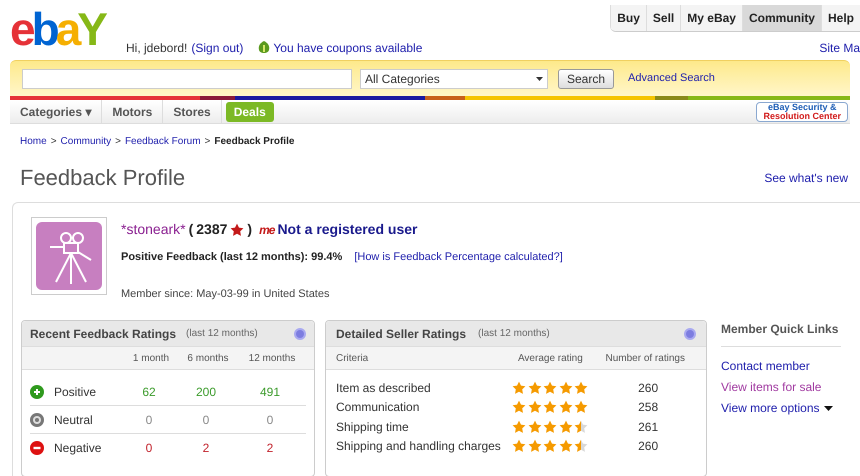 The image size is (860, 476). What do you see at coordinates (69, 256) in the screenshot?
I see `camera-tripod-icon` at bounding box center [69, 256].